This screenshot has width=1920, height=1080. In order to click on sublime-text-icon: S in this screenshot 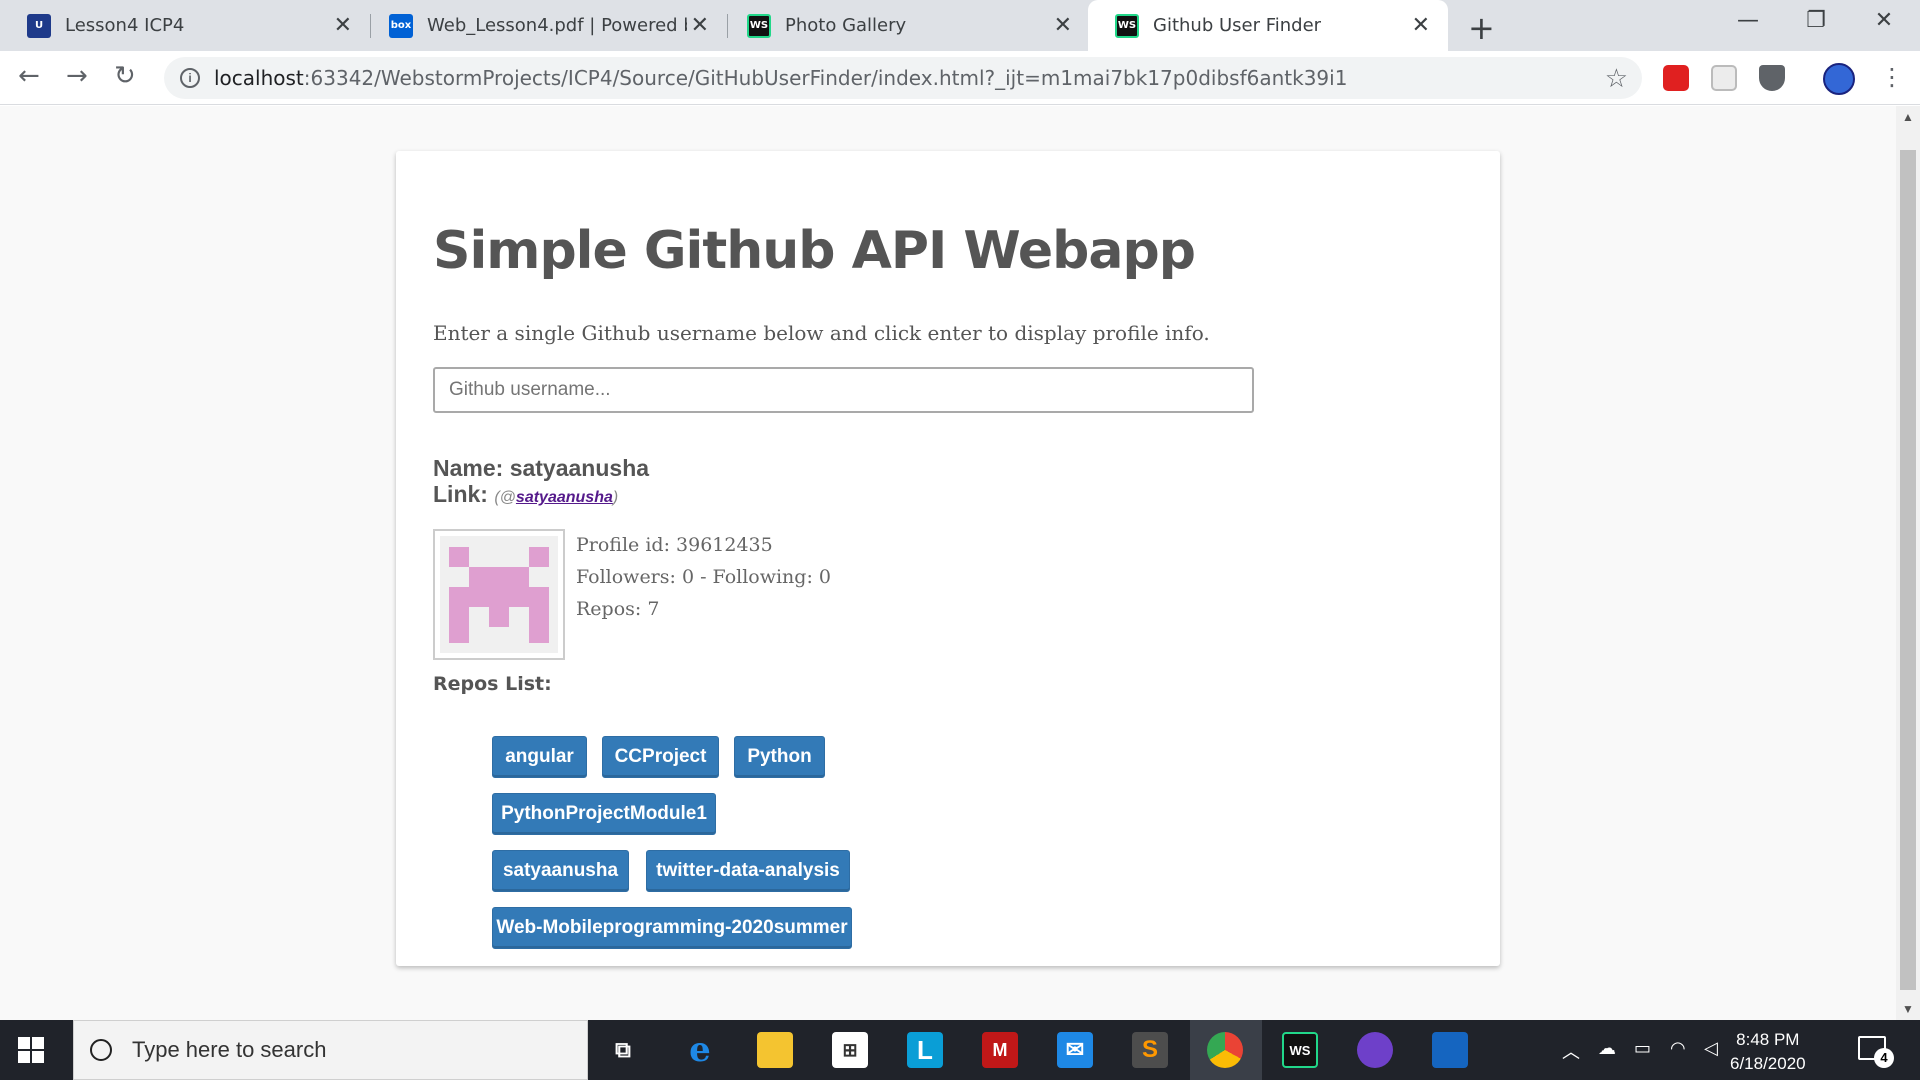, I will do `click(1150, 1050)`.